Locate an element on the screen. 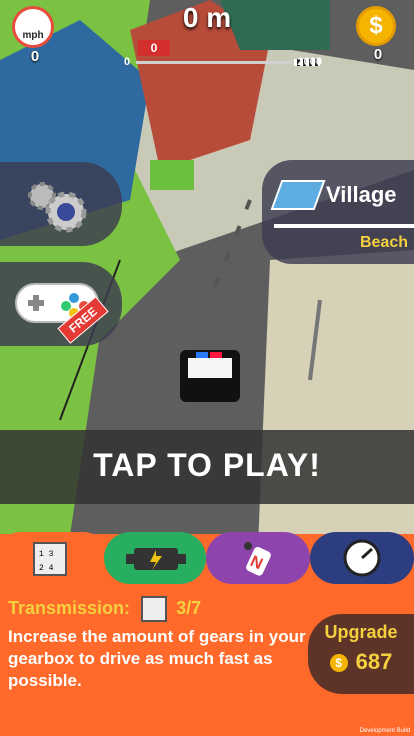 The height and width of the screenshot is (736, 414). location-panel: Village Beach is located at coordinates (338, 212).